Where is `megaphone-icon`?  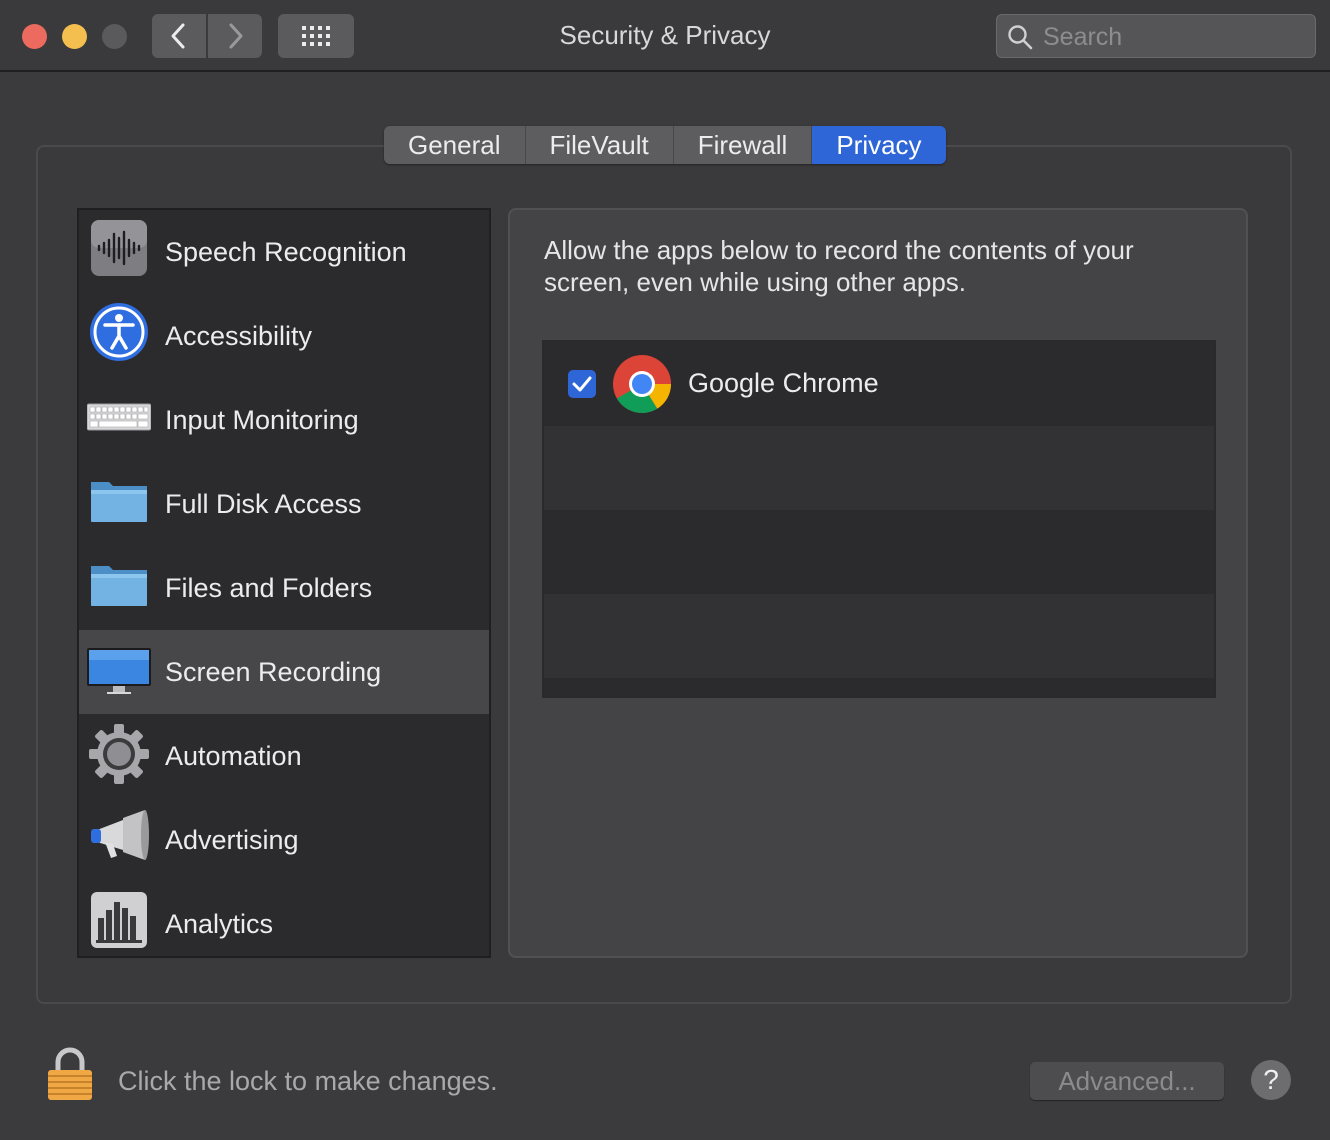
megaphone-icon is located at coordinates (120, 835).